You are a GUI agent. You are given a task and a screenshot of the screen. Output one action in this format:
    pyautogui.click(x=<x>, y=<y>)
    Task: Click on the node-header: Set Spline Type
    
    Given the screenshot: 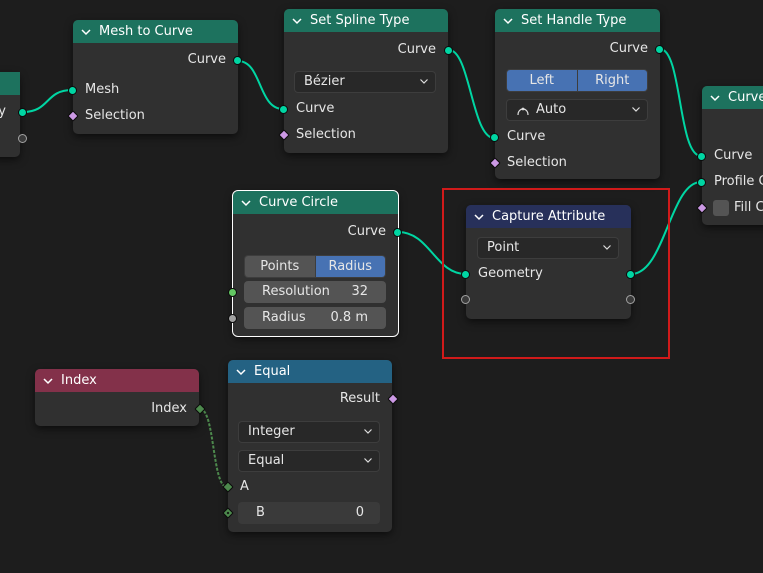 What is the action you would take?
    pyautogui.click(x=366, y=20)
    